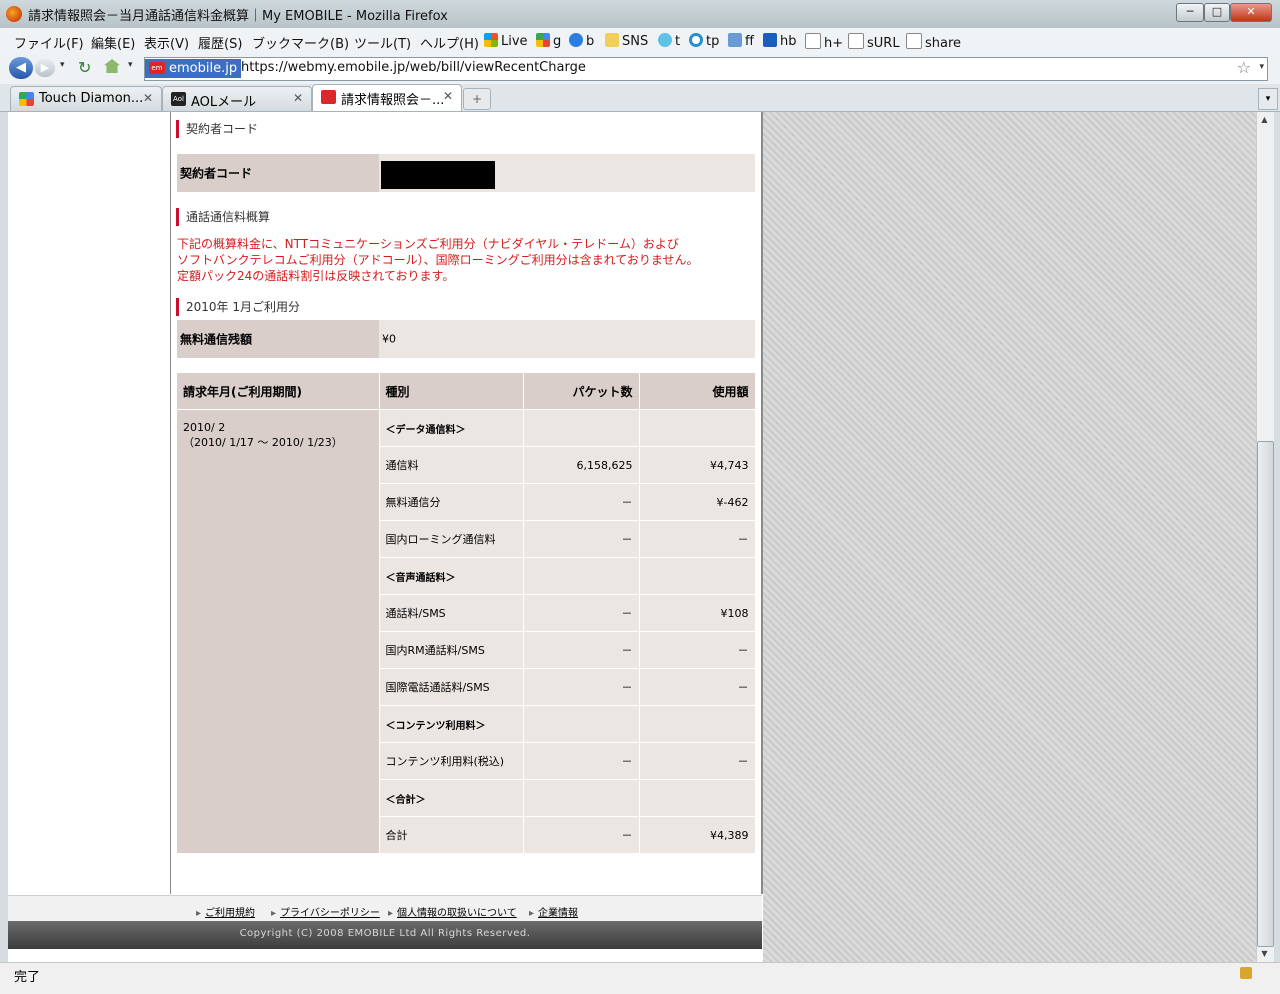 The height and width of the screenshot is (994, 1280). Describe the element at coordinates (204, 427) in the screenshot. I see `billing-month: 2010/ 2` at that location.